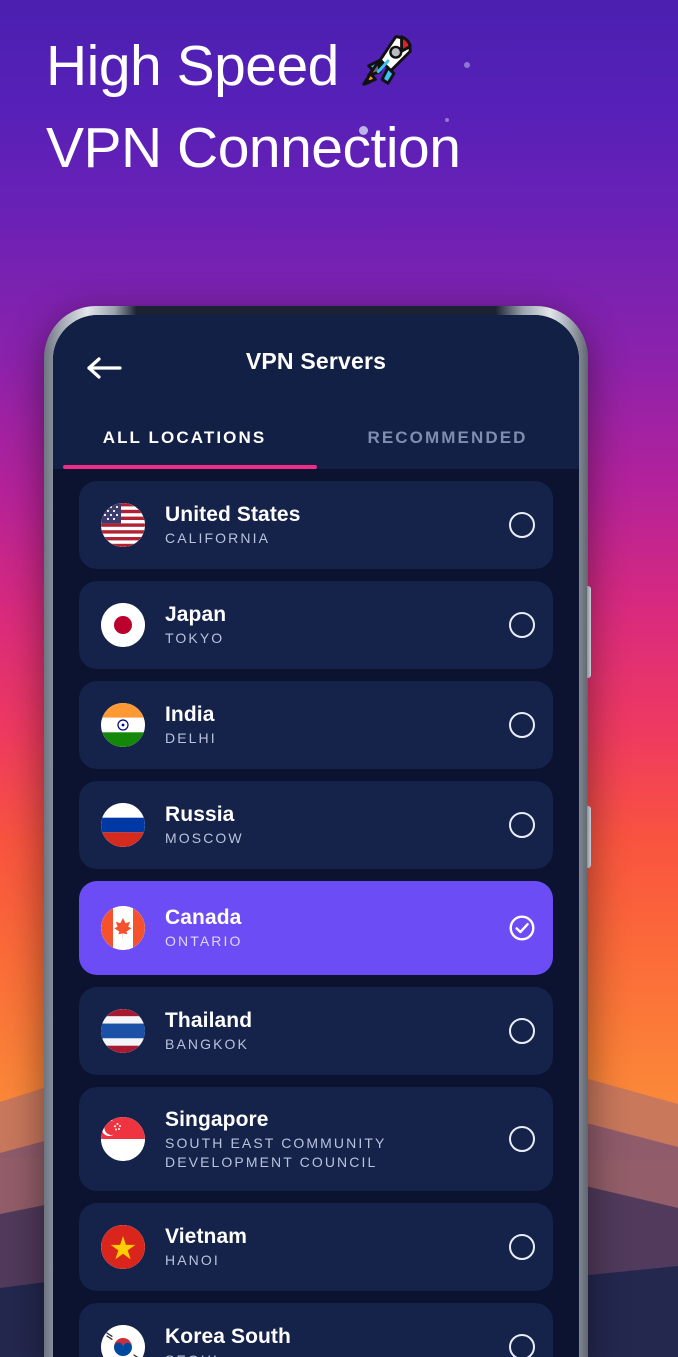 This screenshot has height=1357, width=678. Describe the element at coordinates (218, 538) in the screenshot. I see `server-city: CALIFORNIA` at that location.